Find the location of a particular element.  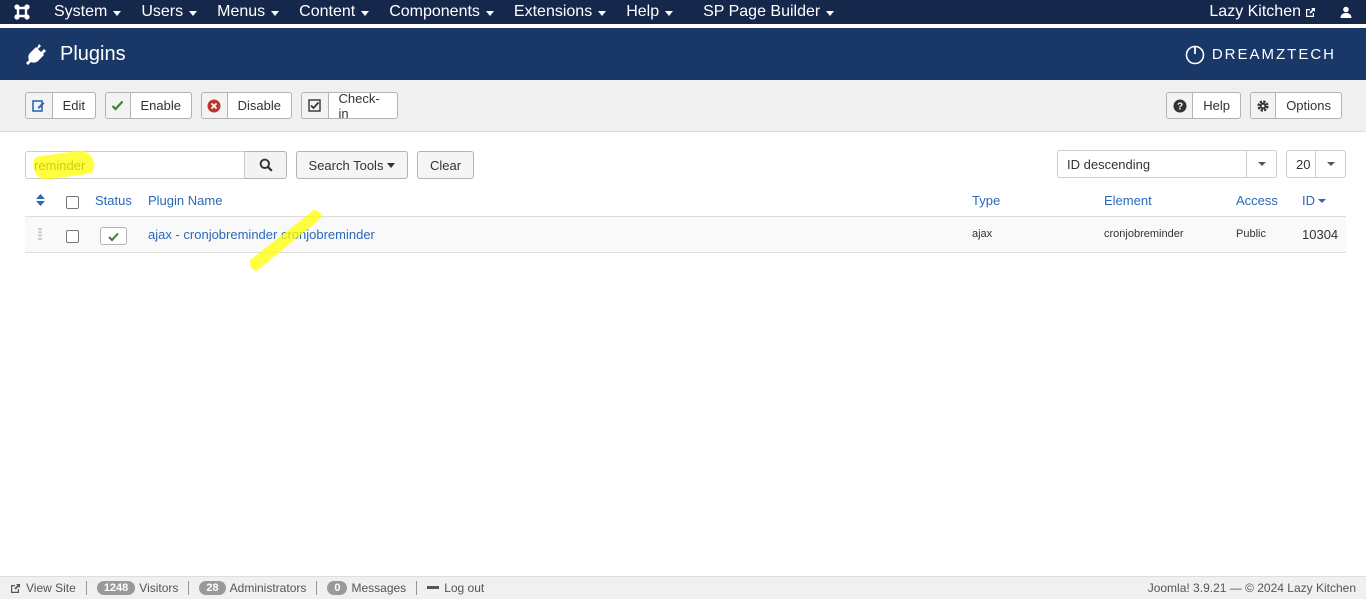

search-tools-button: Search Tools is located at coordinates (352, 165).